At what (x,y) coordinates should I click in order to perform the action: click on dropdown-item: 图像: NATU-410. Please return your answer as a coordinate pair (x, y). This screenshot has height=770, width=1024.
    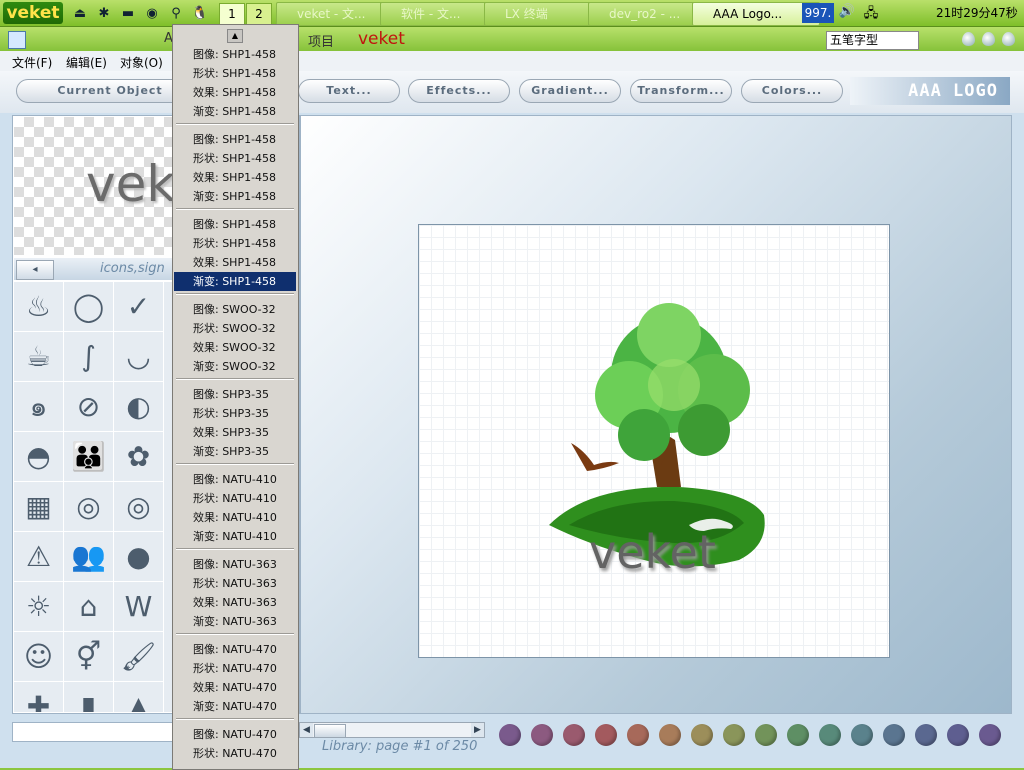
    Looking at the image, I should click on (235, 479).